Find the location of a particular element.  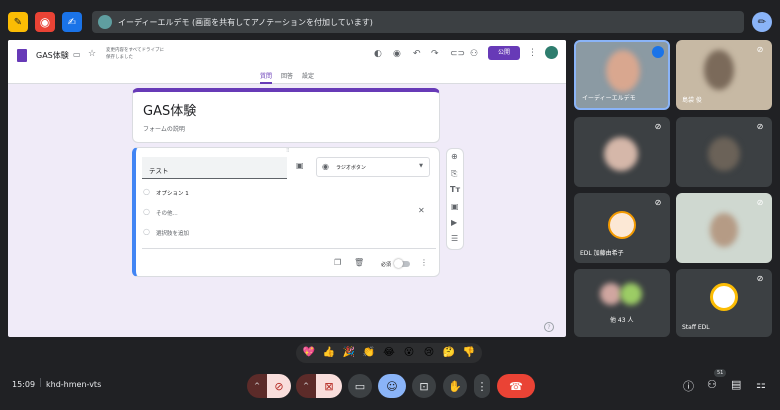

dropdown-arrow-icon: ▼ is located at coordinates (421, 166).